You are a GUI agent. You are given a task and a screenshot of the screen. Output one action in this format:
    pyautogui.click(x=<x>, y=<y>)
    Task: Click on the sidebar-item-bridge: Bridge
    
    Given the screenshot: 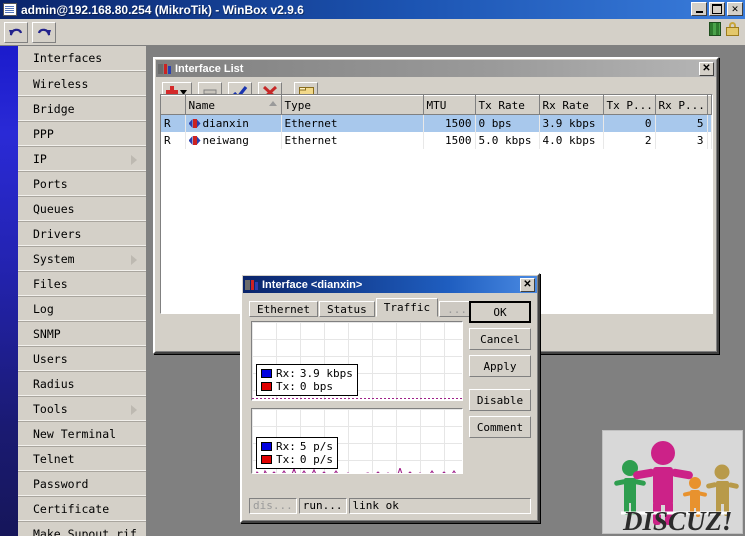 What is the action you would take?
    pyautogui.click(x=82, y=108)
    